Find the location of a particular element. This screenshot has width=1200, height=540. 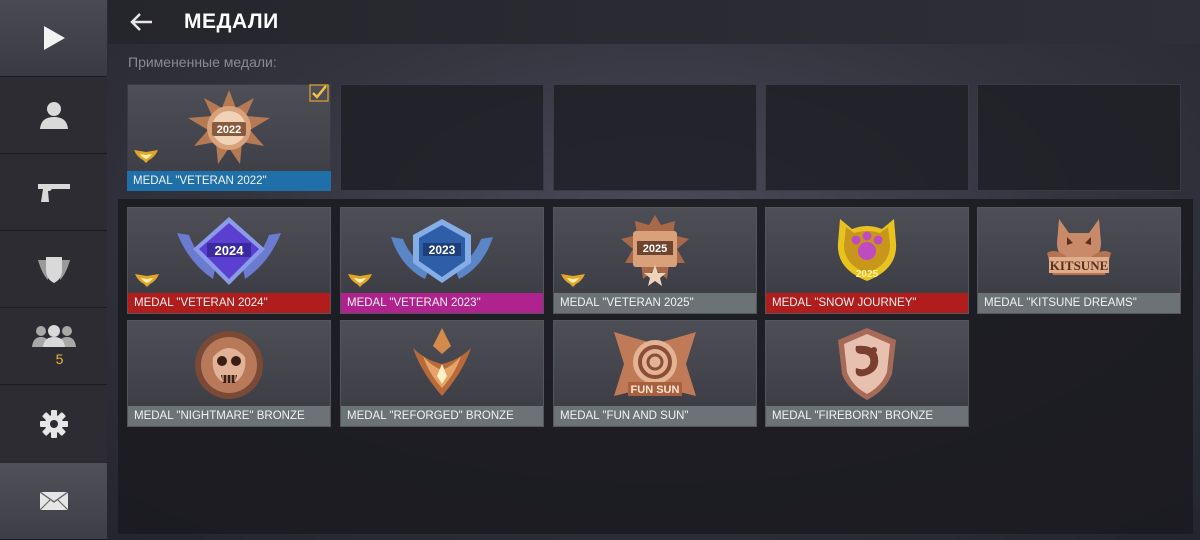

applied-medal-card: 2022 MEDAL "VETERAN 2022" is located at coordinates (229, 137).